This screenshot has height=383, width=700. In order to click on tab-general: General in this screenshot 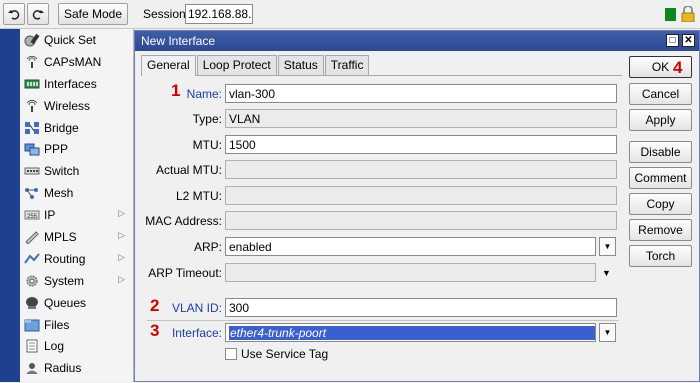, I will do `click(168, 65)`.